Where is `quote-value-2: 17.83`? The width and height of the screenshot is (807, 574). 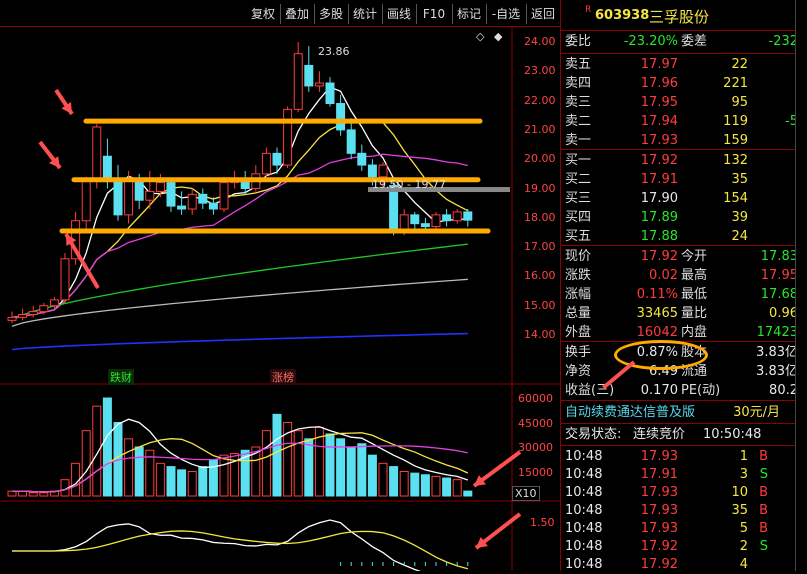
quote-value-2: 17.83 is located at coordinates (779, 256).